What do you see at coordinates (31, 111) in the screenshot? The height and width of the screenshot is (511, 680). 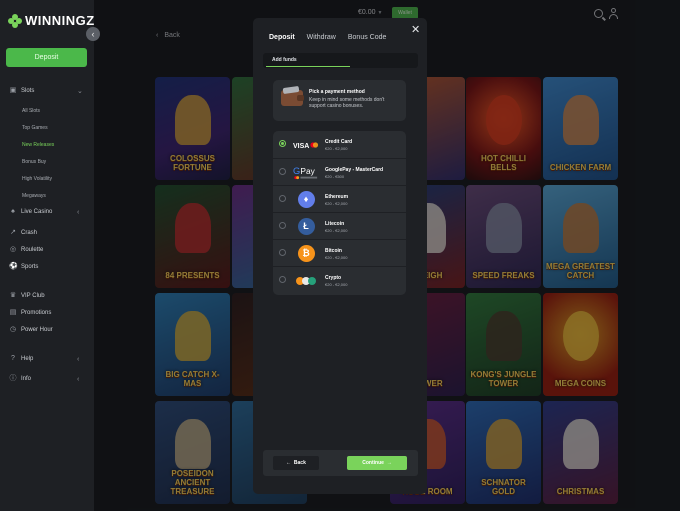 I see `sidebar-subitem-all-slots: All Slots` at bounding box center [31, 111].